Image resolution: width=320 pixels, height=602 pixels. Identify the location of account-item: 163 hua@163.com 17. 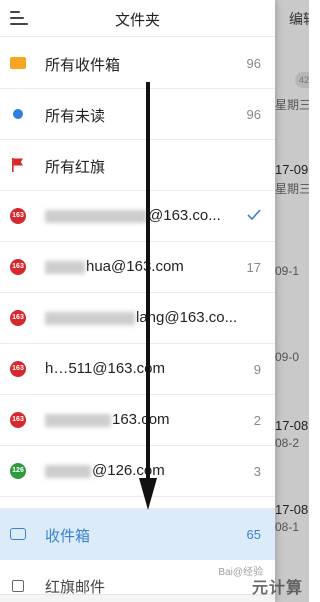
(137, 267).